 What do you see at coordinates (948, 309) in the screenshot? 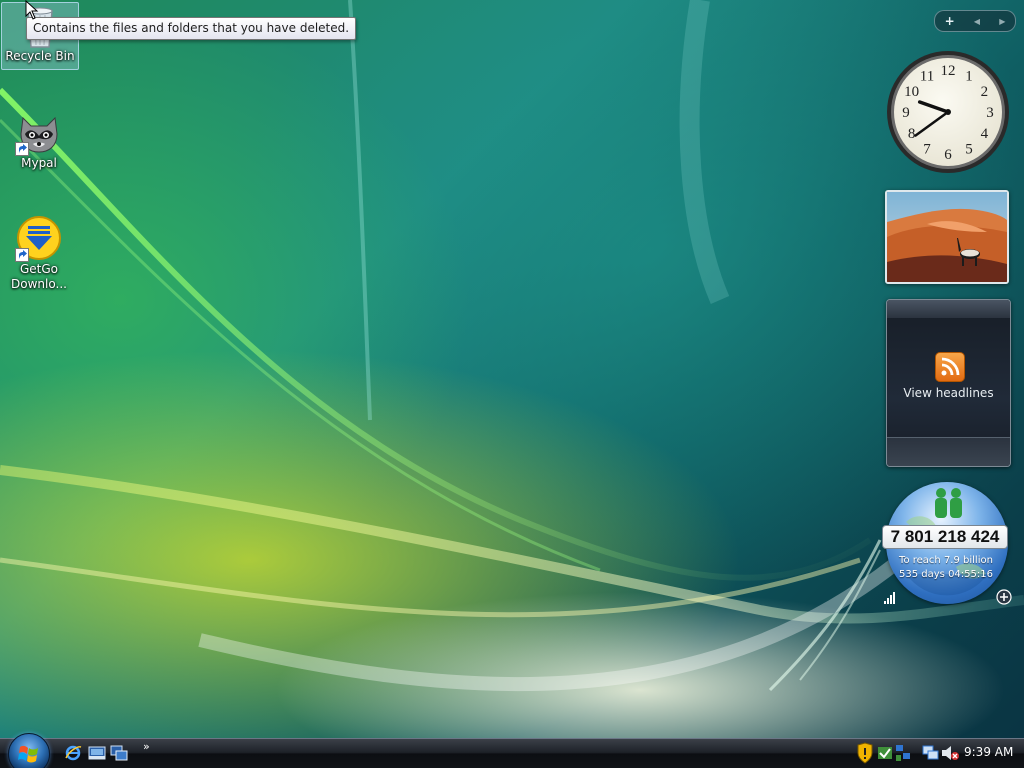
I see `feed-header-band` at bounding box center [948, 309].